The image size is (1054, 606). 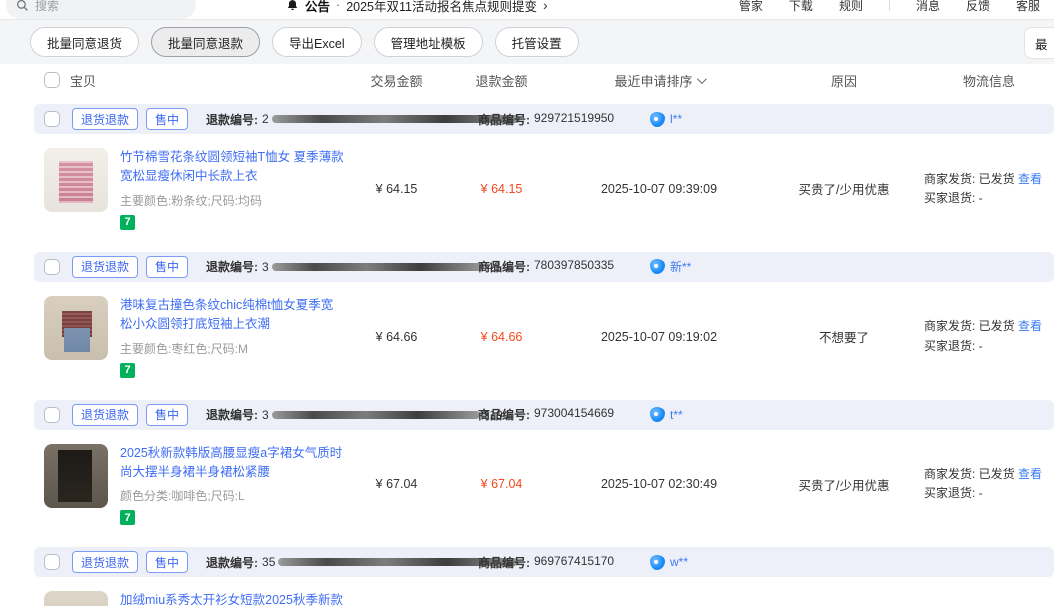 What do you see at coordinates (83, 81) in the screenshot?
I see `header-product: 宝贝` at bounding box center [83, 81].